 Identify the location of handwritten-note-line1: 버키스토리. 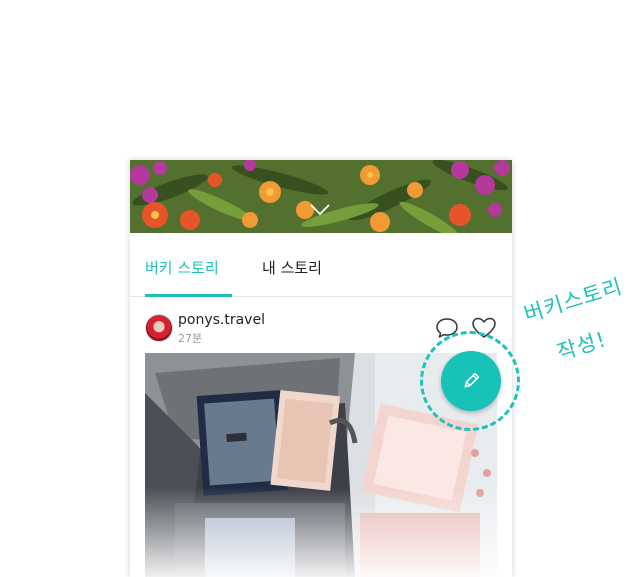
(573, 300).